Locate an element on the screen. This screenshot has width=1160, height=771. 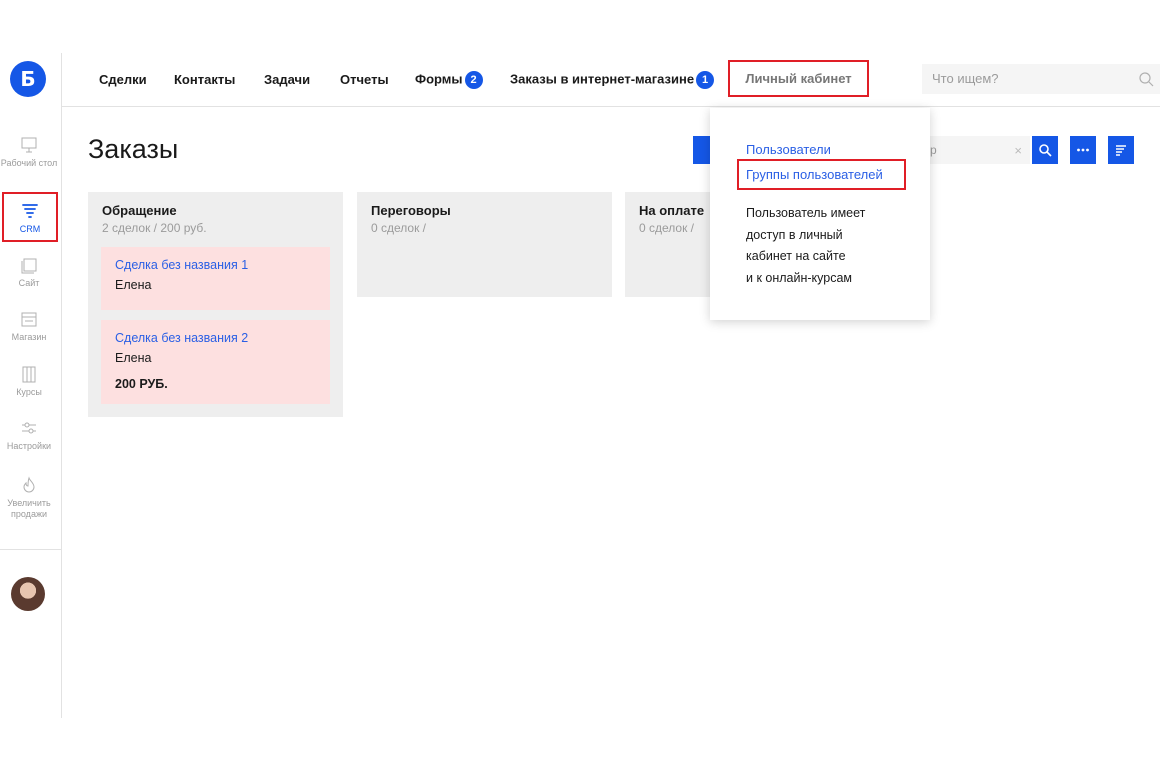
desktop-icon is located at coordinates (29, 145).